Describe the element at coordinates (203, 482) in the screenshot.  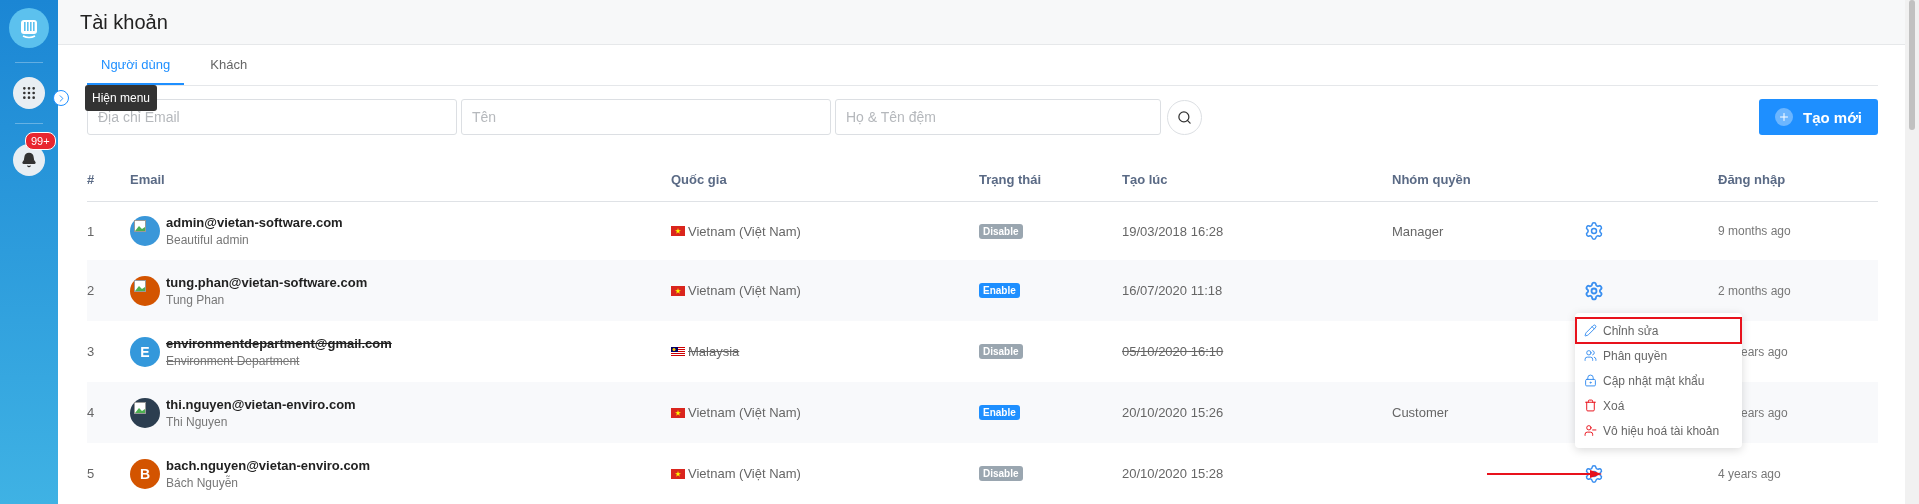
I see `user-name: Bách Nguyễn` at that location.